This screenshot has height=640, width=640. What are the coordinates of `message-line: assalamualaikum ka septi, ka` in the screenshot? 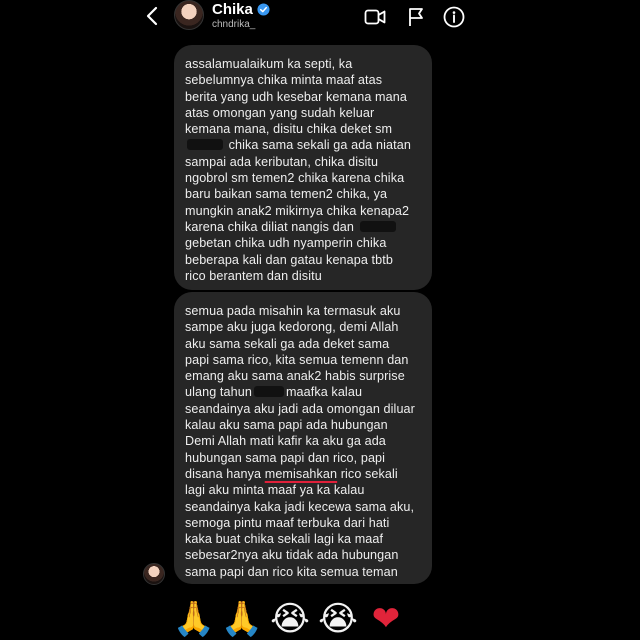 It's located at (269, 64).